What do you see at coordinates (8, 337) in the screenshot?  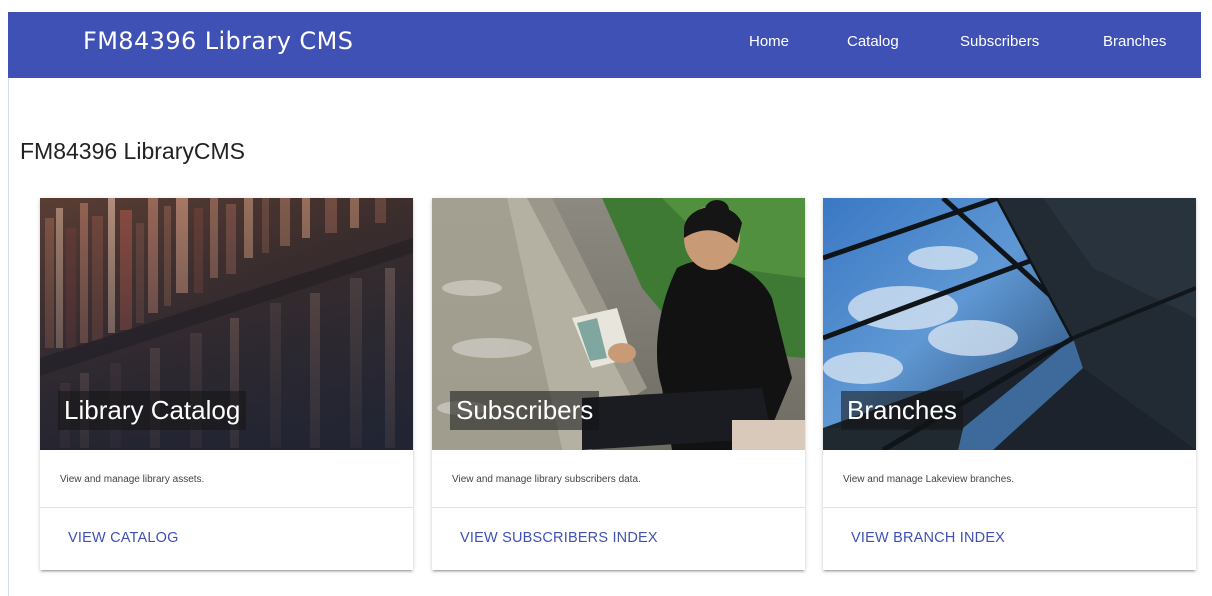 I see `page-left-border` at bounding box center [8, 337].